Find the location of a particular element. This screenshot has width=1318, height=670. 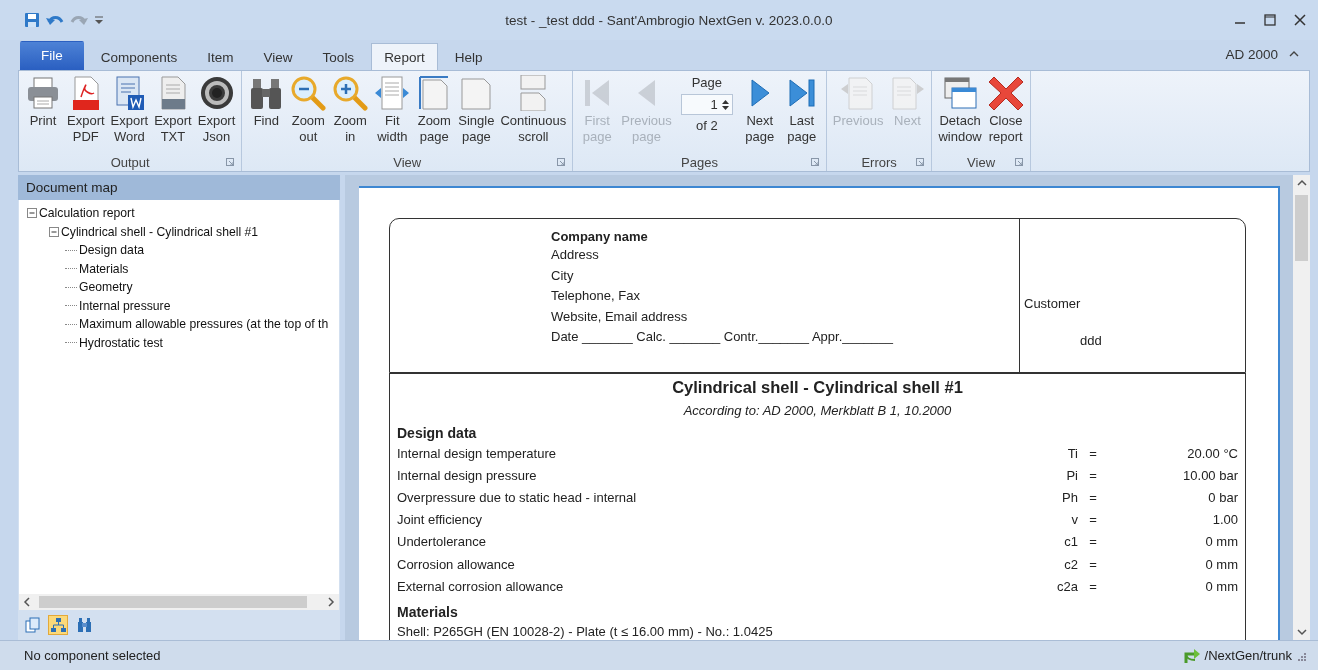

ribbon-button: Zoom page is located at coordinates (434, 110).